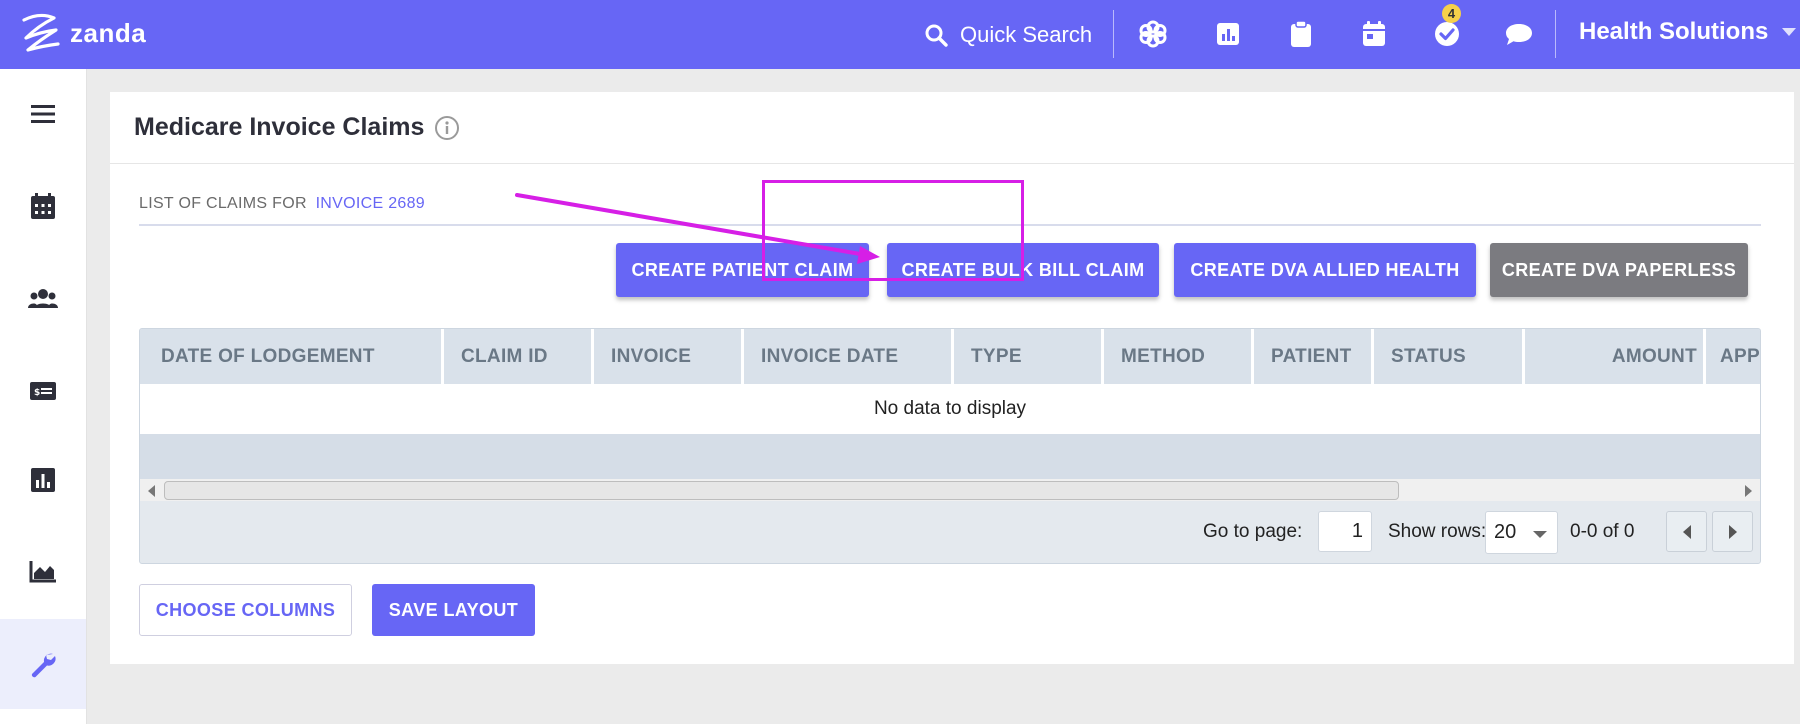 The image size is (1800, 724). I want to click on quick-search-label: Quick Search, so click(1026, 34).